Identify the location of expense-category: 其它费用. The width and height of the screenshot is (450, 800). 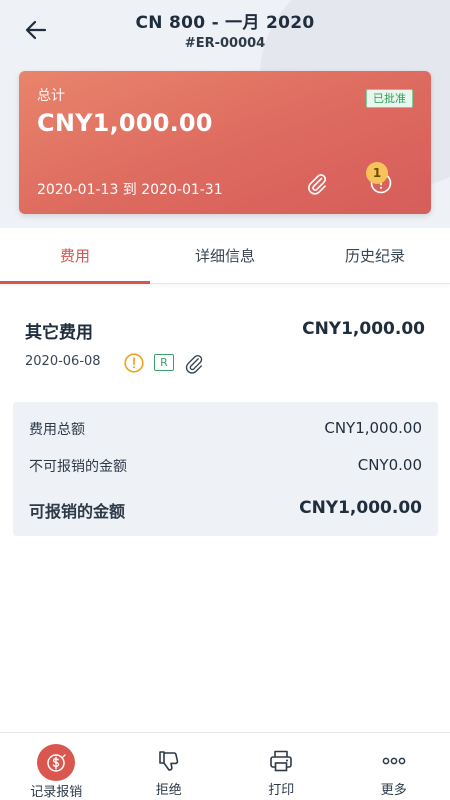
(59, 333).